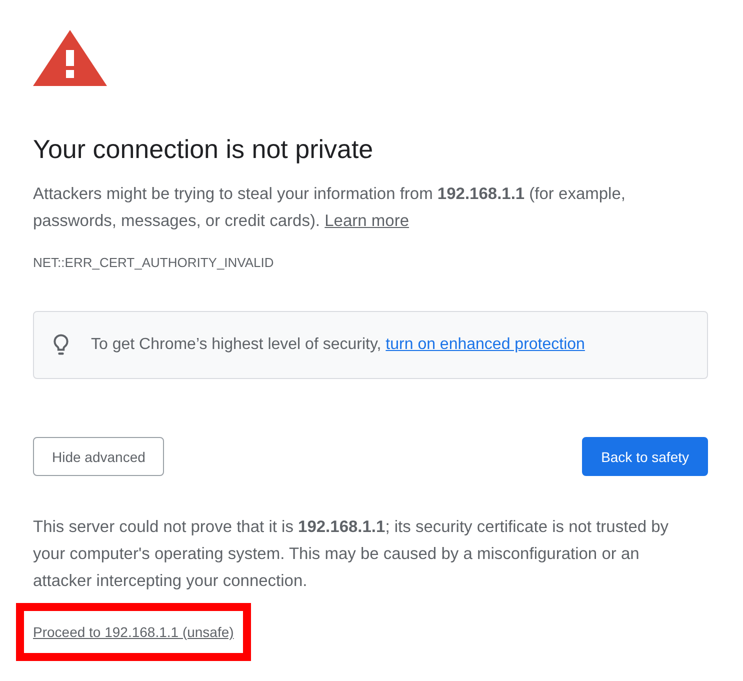 The width and height of the screenshot is (743, 681). What do you see at coordinates (98, 456) in the screenshot?
I see `hide-advanced-button: Hide advanced` at bounding box center [98, 456].